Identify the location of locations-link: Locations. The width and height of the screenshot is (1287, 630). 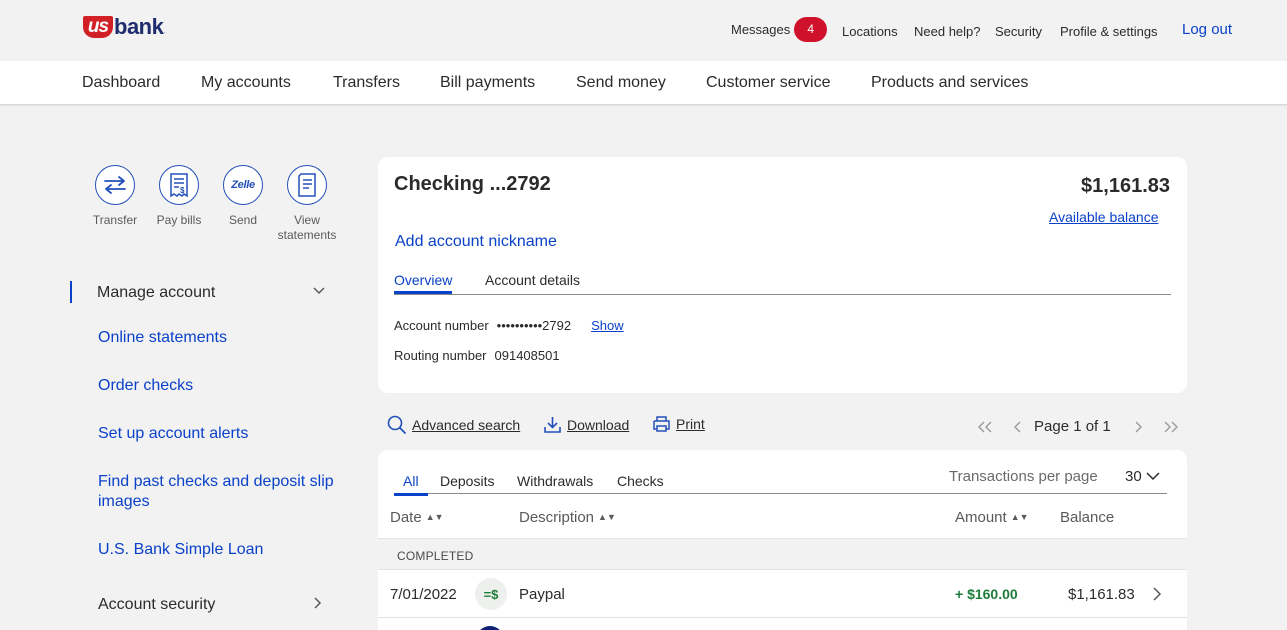
(870, 31).